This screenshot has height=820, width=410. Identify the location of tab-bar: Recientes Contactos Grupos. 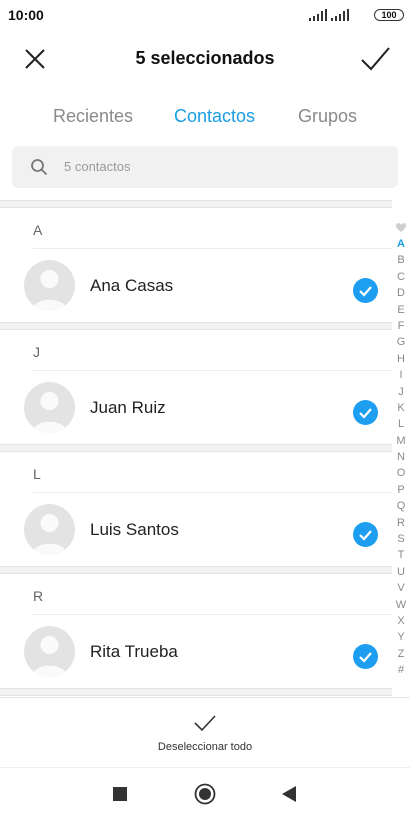
(205, 118).